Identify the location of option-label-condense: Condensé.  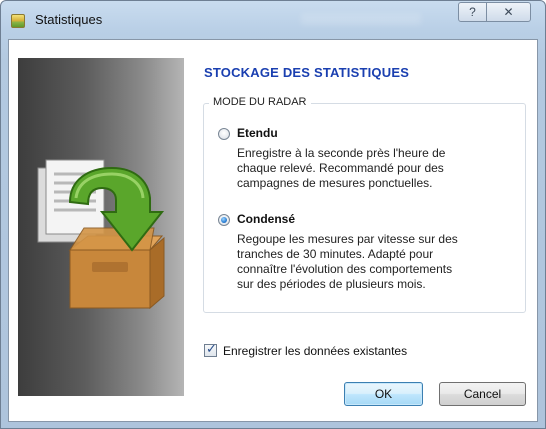
(266, 219).